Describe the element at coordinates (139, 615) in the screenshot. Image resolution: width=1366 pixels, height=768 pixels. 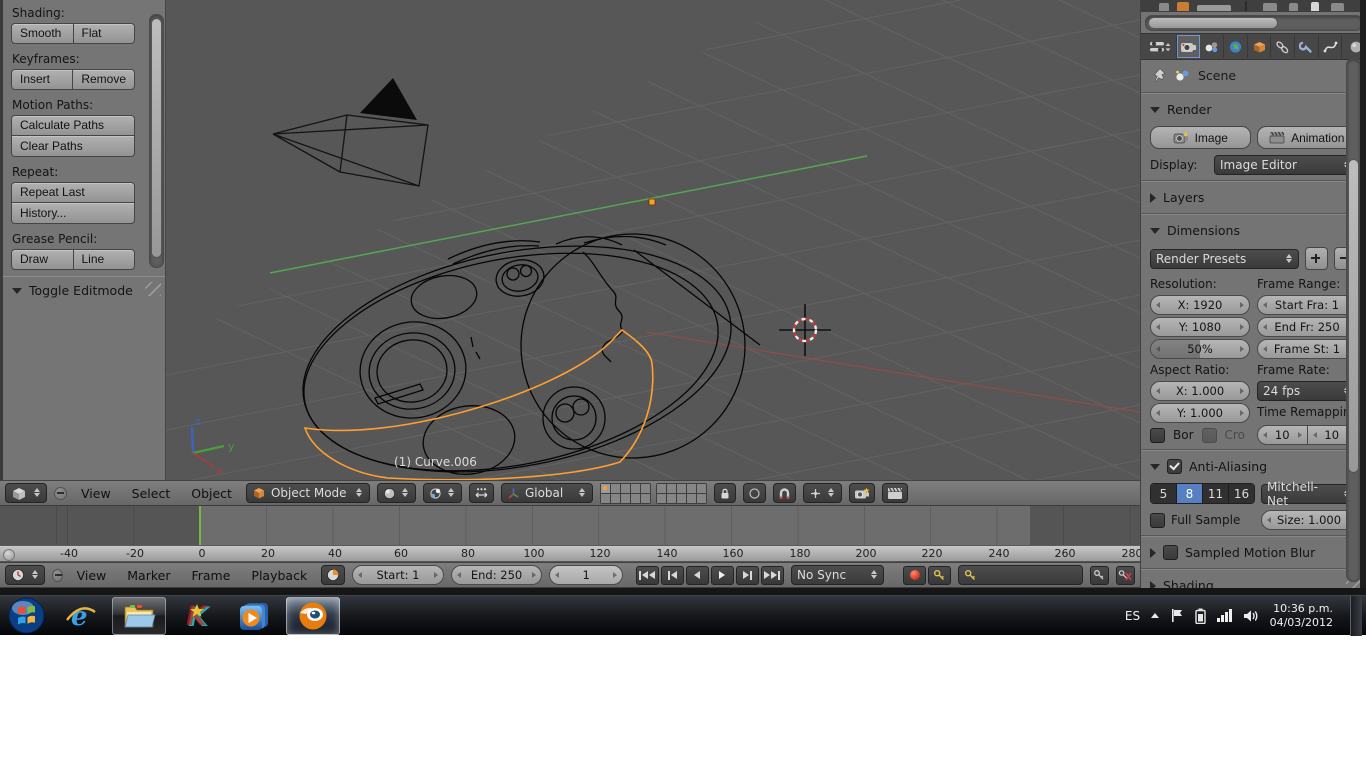
I see `taskbar-windows-explorer` at that location.